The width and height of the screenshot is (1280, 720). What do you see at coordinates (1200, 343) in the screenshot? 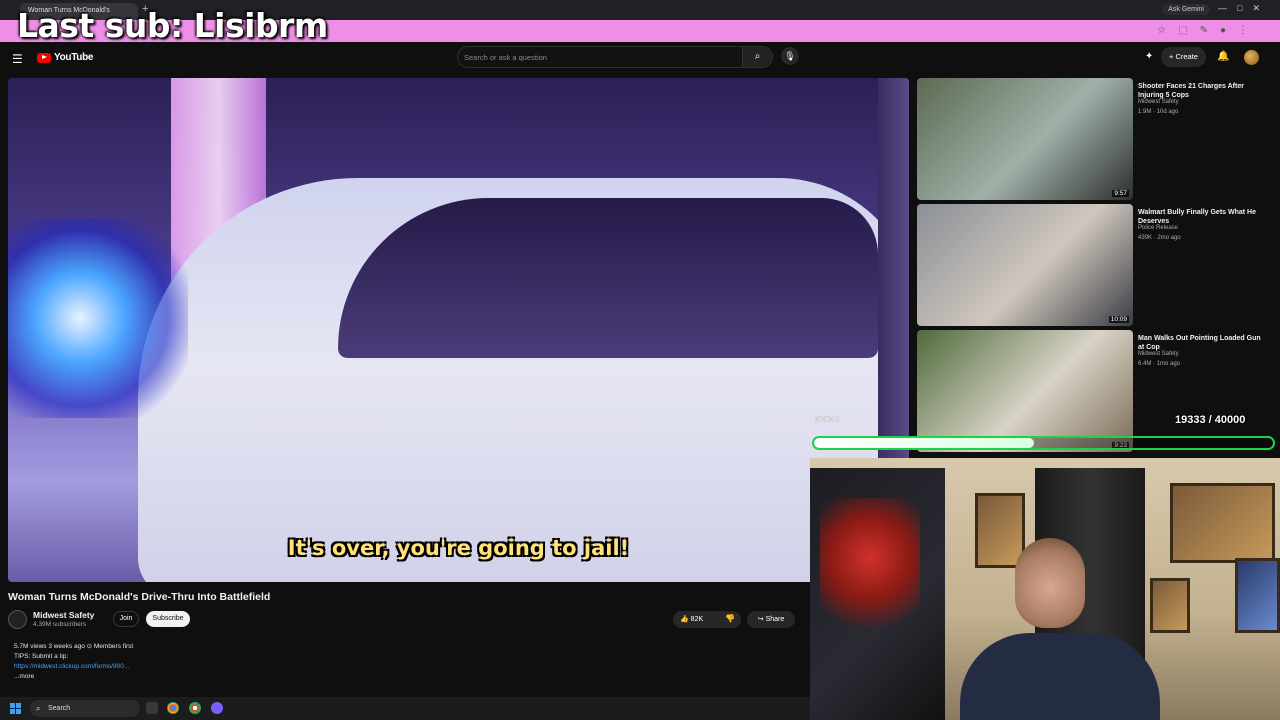
I see `recommended-title: Man Walks Out Pointing Loaded Gun at Cop` at bounding box center [1200, 343].